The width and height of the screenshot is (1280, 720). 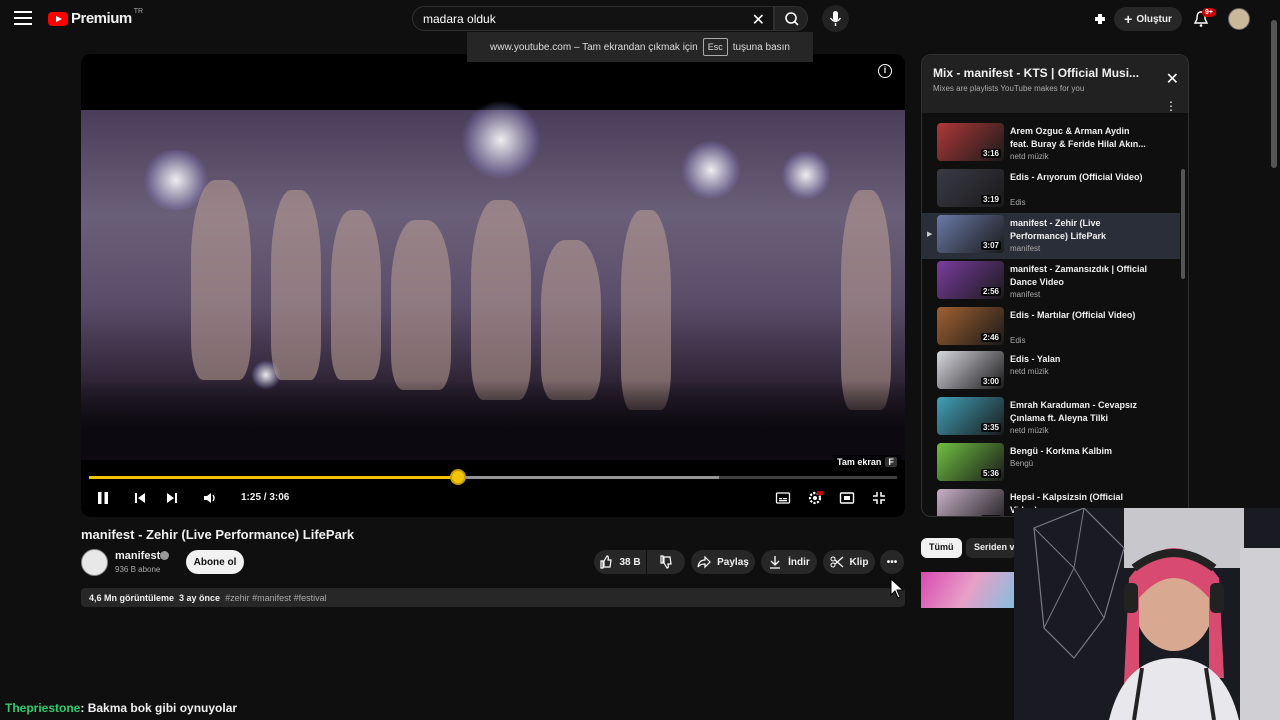 What do you see at coordinates (715, 47) in the screenshot?
I see `esc-key: Esc` at bounding box center [715, 47].